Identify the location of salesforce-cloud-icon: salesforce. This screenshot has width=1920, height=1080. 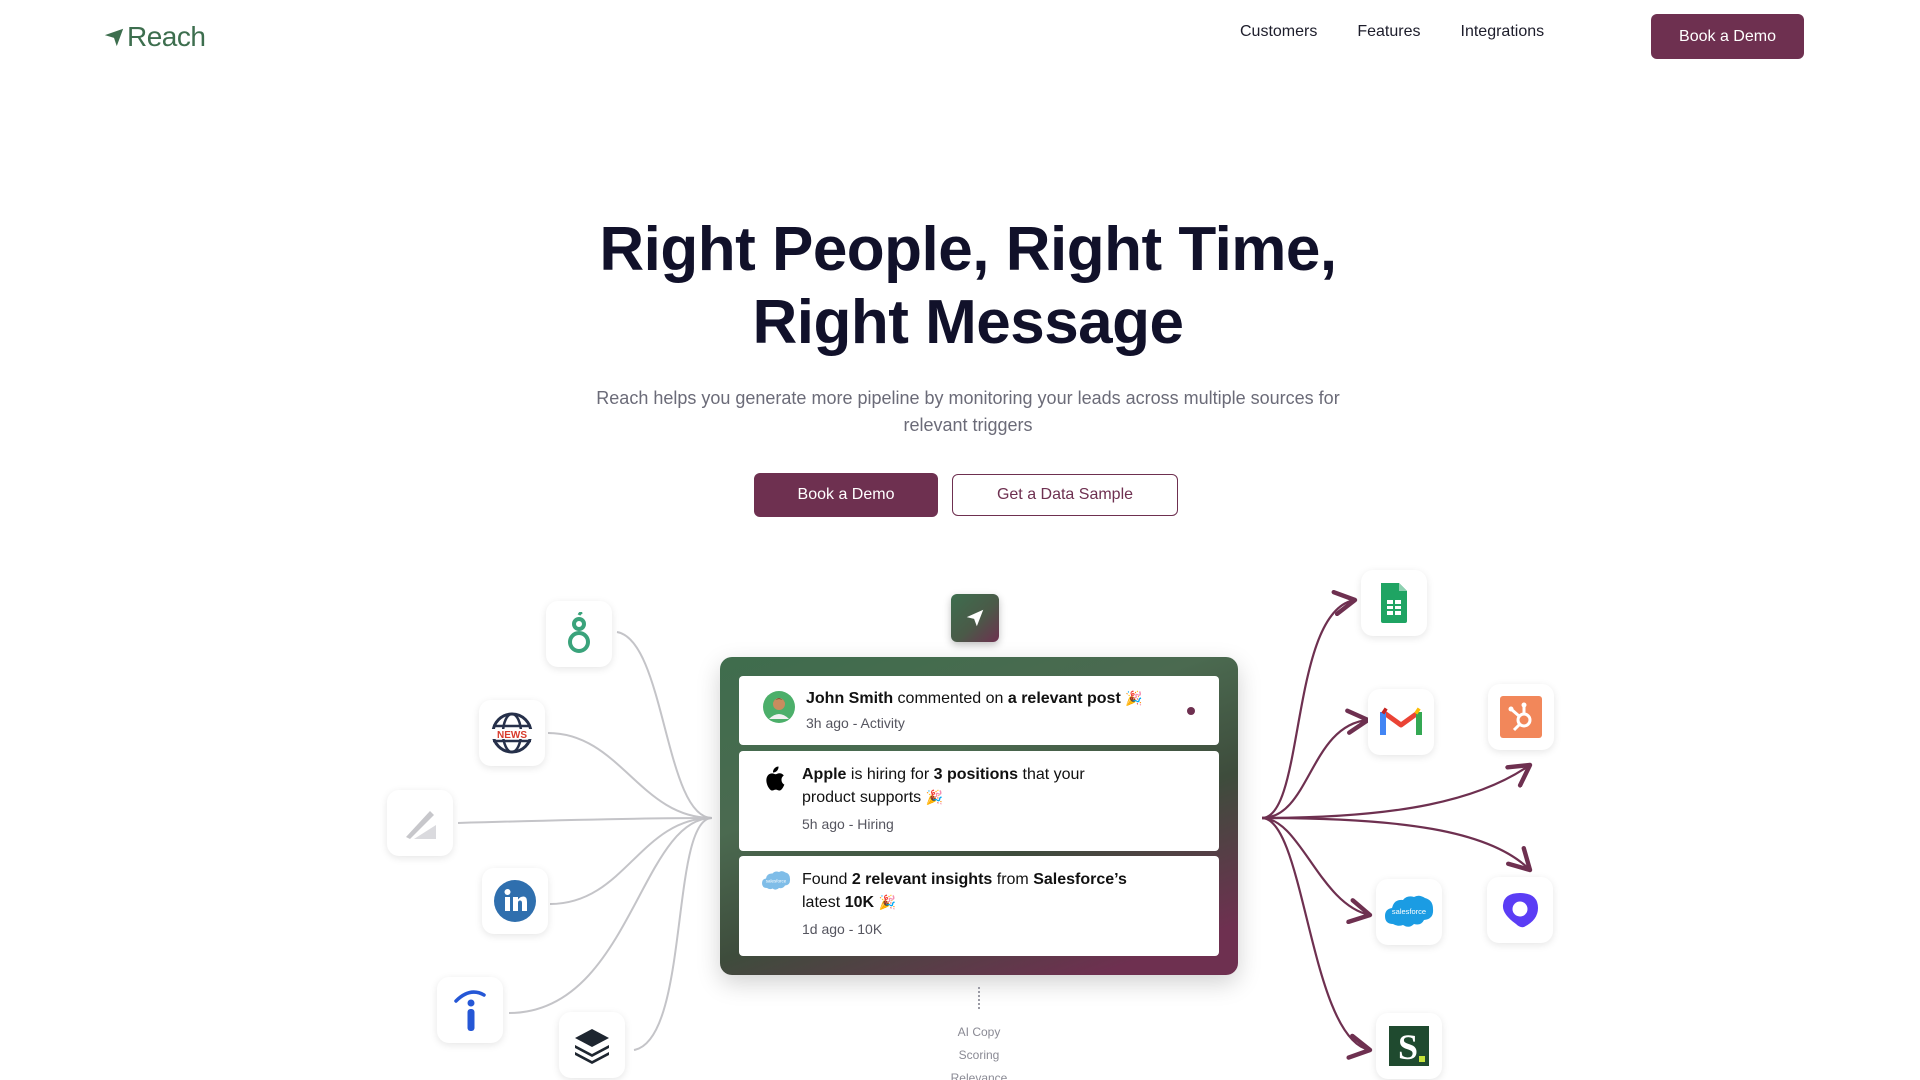
(776, 880).